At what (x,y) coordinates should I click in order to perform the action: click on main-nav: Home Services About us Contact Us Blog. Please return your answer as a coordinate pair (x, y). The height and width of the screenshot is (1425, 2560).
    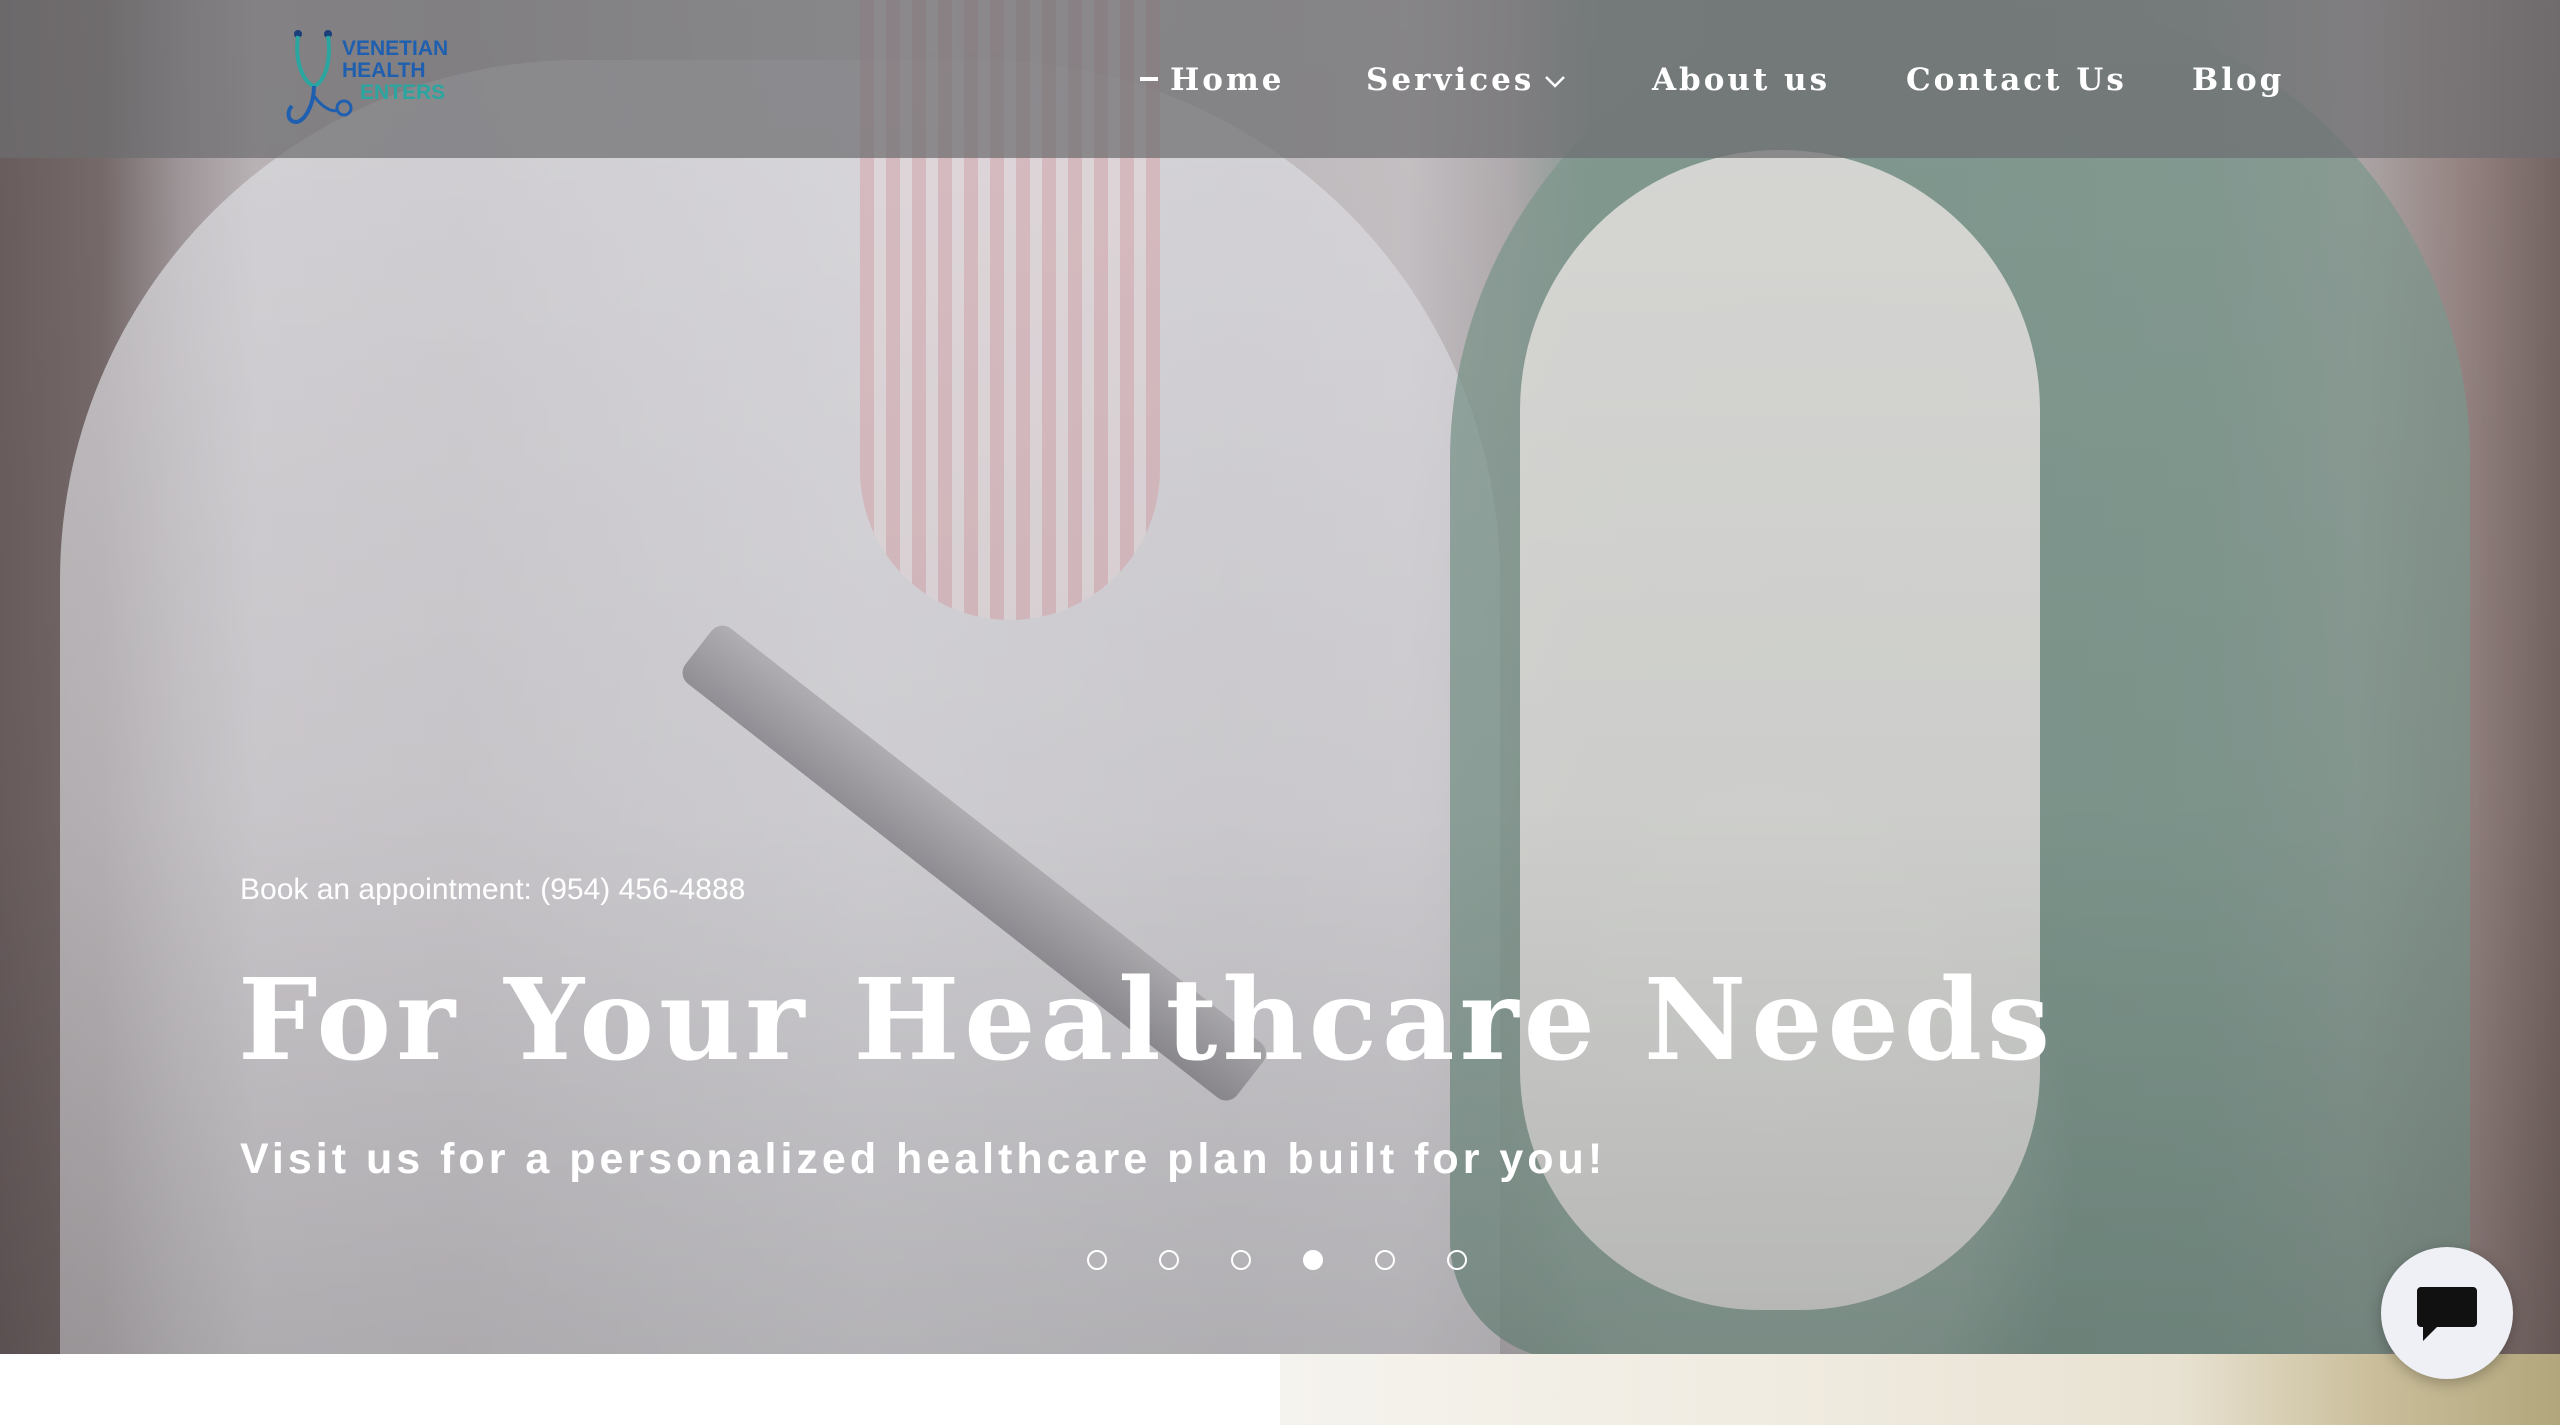
    Looking at the image, I should click on (1280, 82).